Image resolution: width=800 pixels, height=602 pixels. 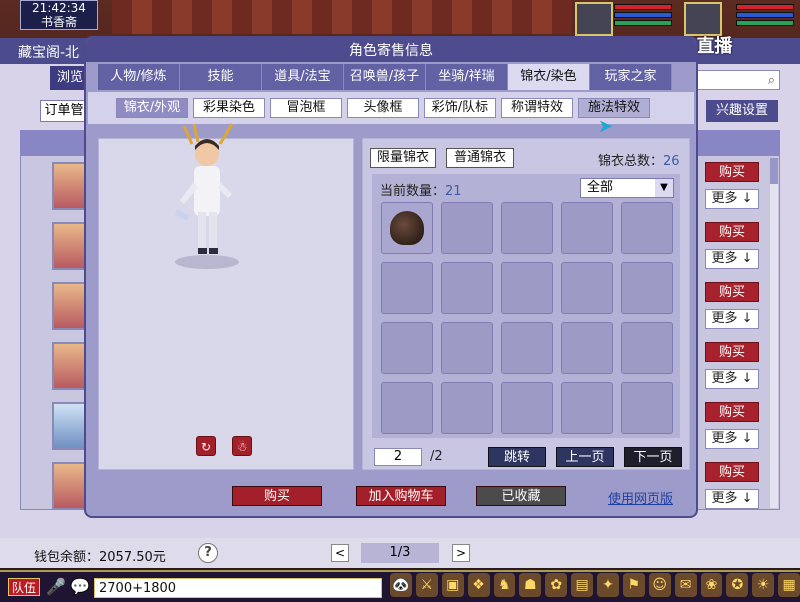 What do you see at coordinates (303, 77) in the screenshot?
I see `tab-items: 道具/法宝` at bounding box center [303, 77].